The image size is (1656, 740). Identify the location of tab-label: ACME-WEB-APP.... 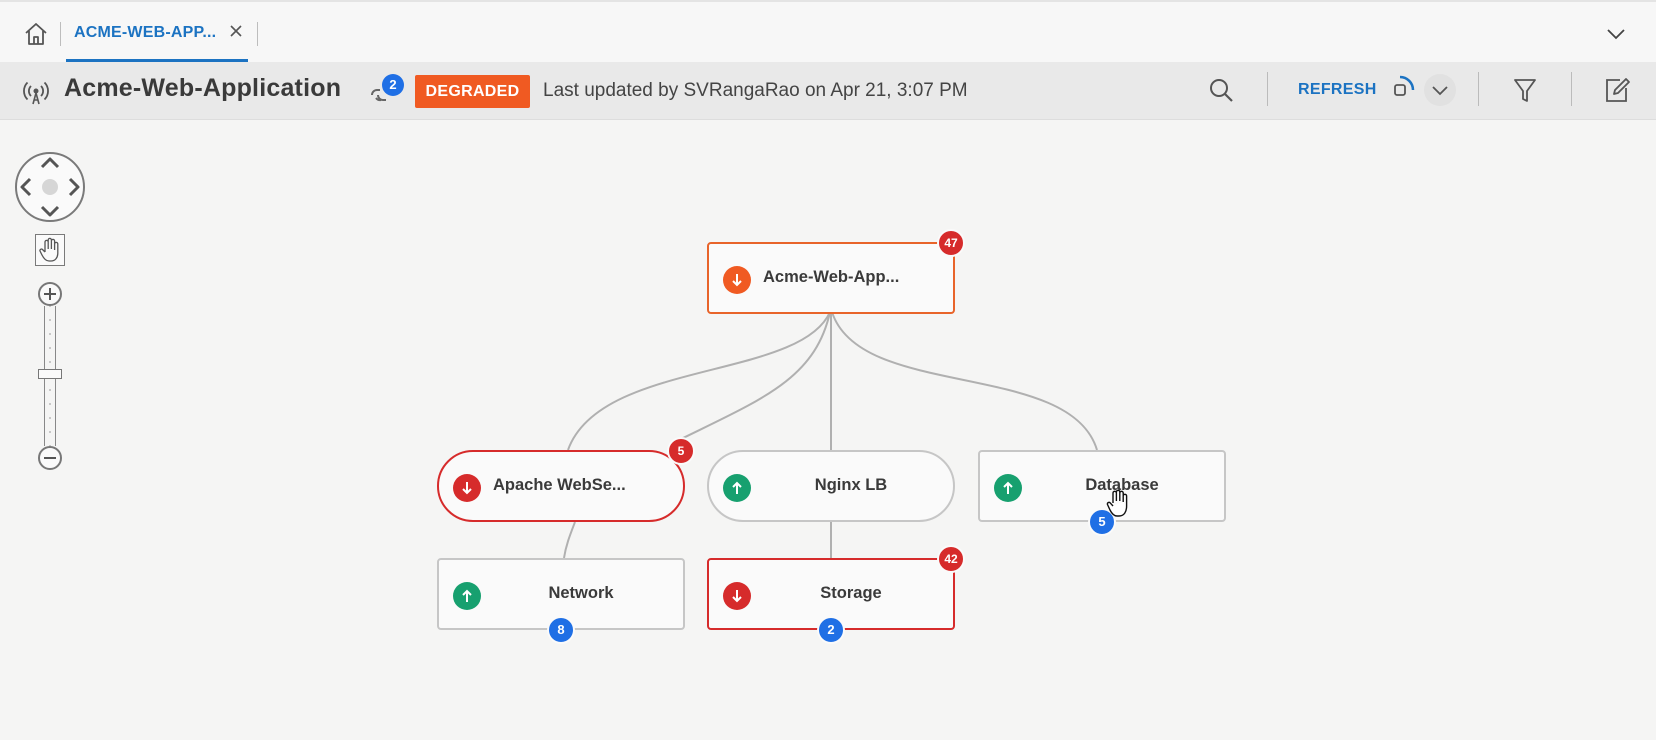
(145, 32).